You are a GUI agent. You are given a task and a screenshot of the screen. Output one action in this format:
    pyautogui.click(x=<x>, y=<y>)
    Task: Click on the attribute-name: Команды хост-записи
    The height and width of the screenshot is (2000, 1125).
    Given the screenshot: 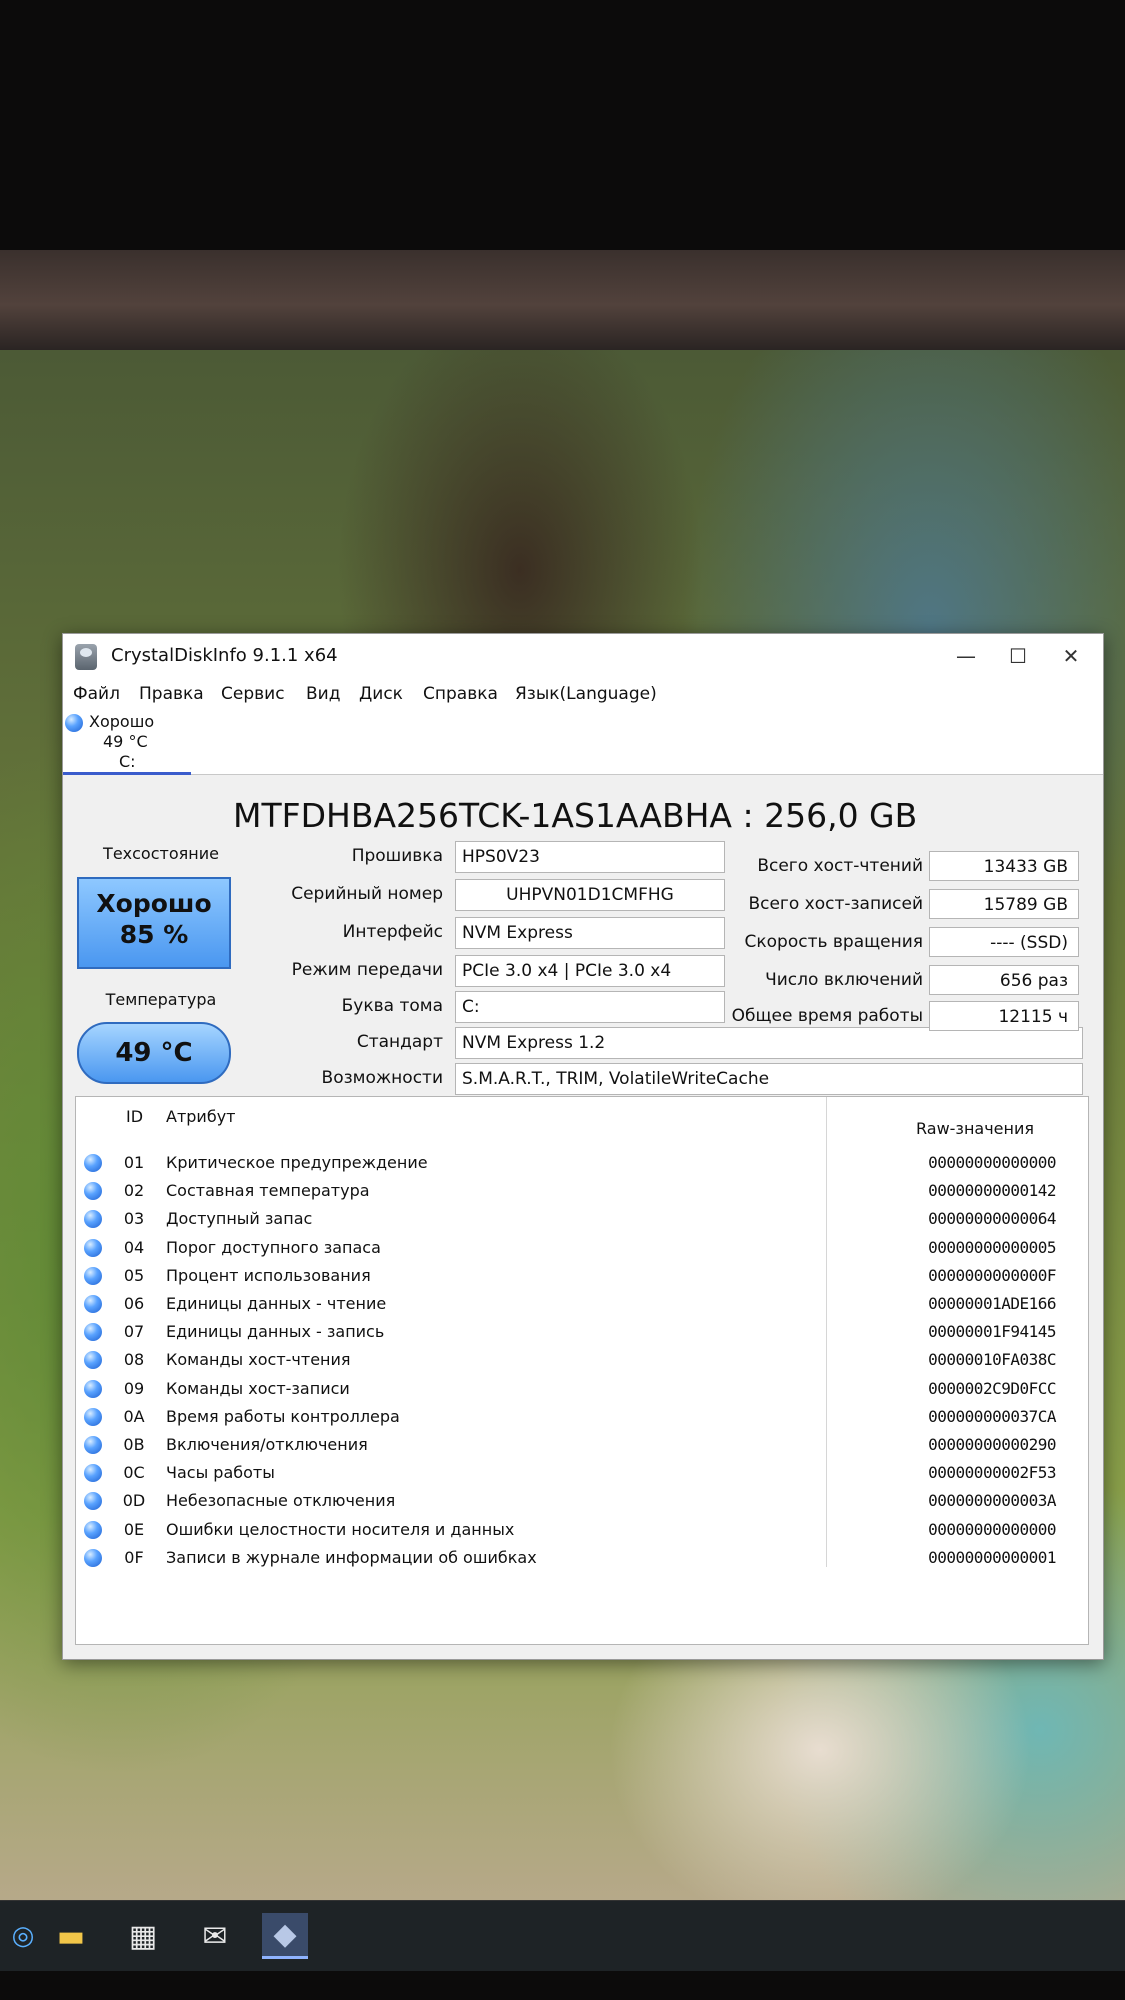 What is the action you would take?
    pyautogui.click(x=258, y=1388)
    